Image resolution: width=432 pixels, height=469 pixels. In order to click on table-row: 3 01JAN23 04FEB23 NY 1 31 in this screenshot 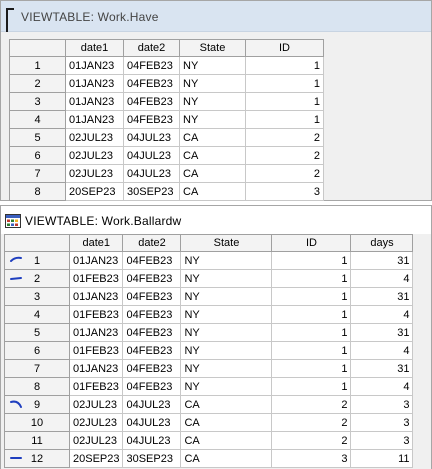, I will do `click(209, 296)`.